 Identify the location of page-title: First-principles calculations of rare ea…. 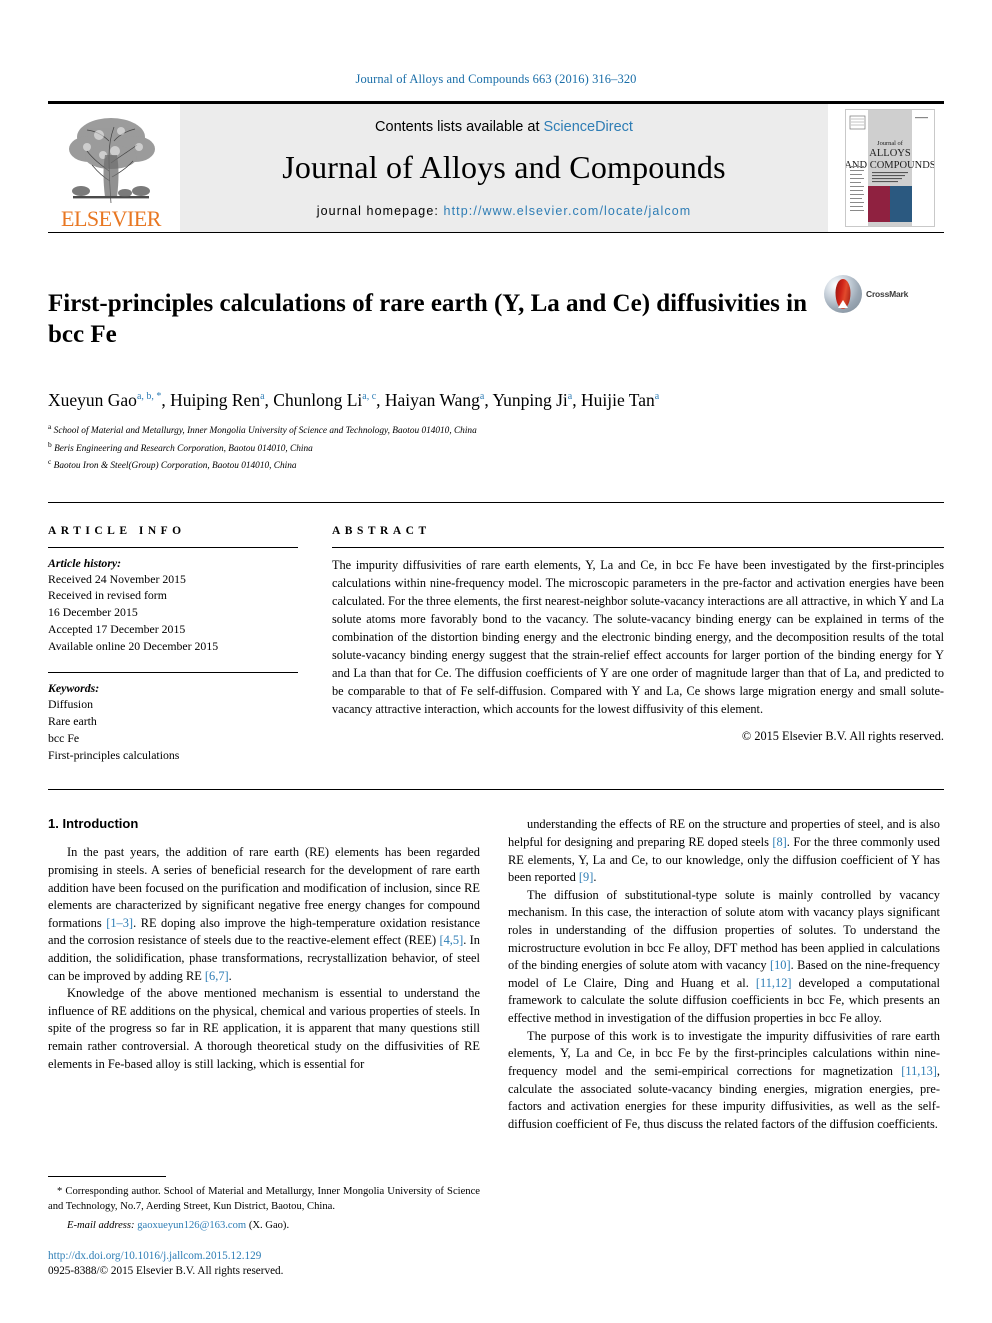
(427, 318).